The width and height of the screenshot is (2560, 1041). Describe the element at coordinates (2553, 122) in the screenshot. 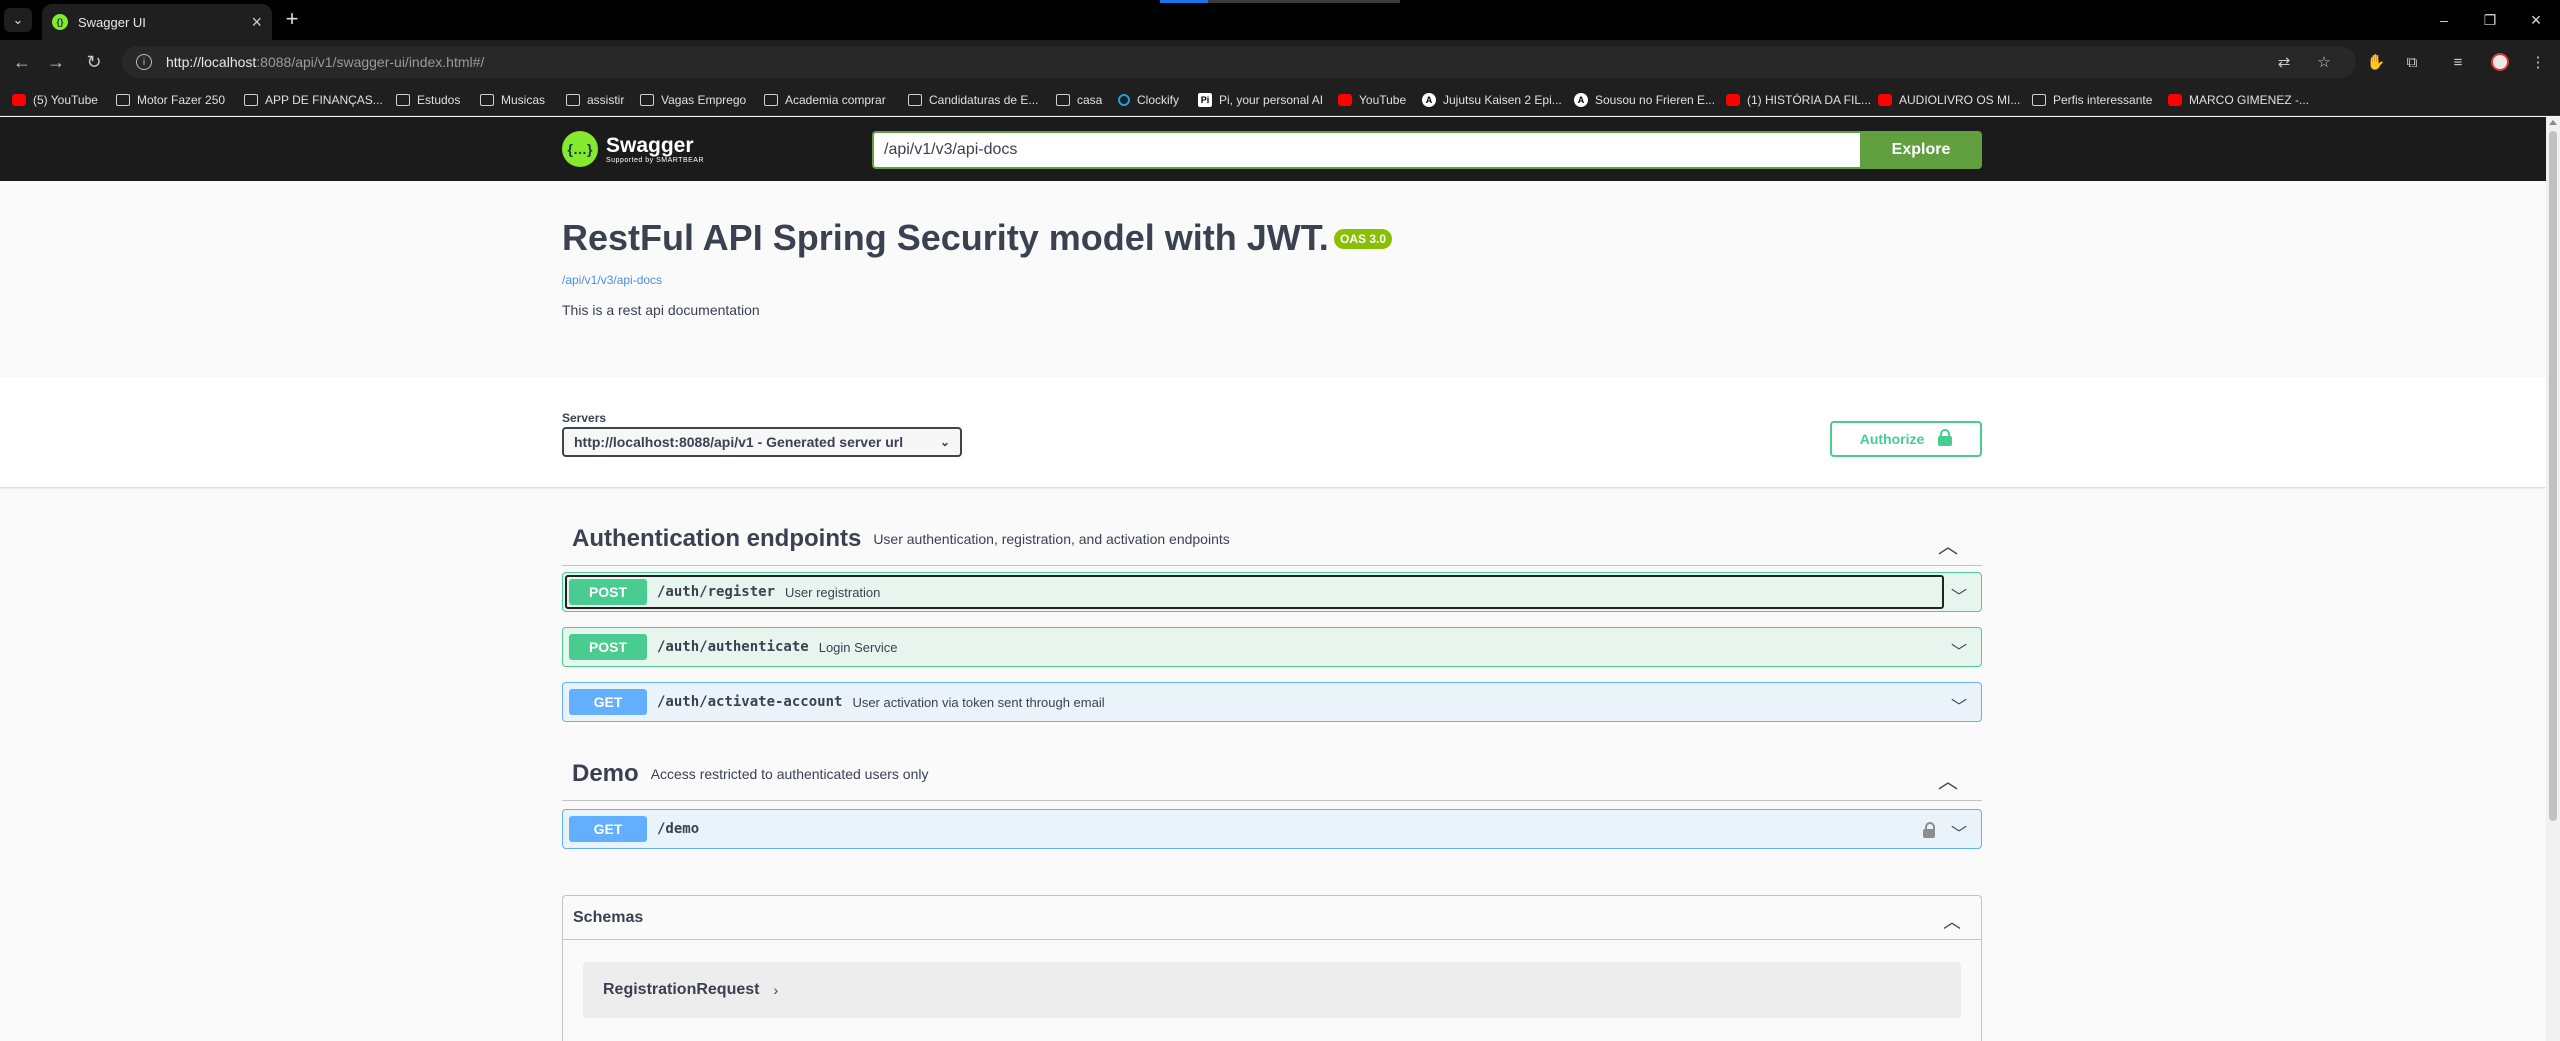

I see `scroll-up-icon` at that location.